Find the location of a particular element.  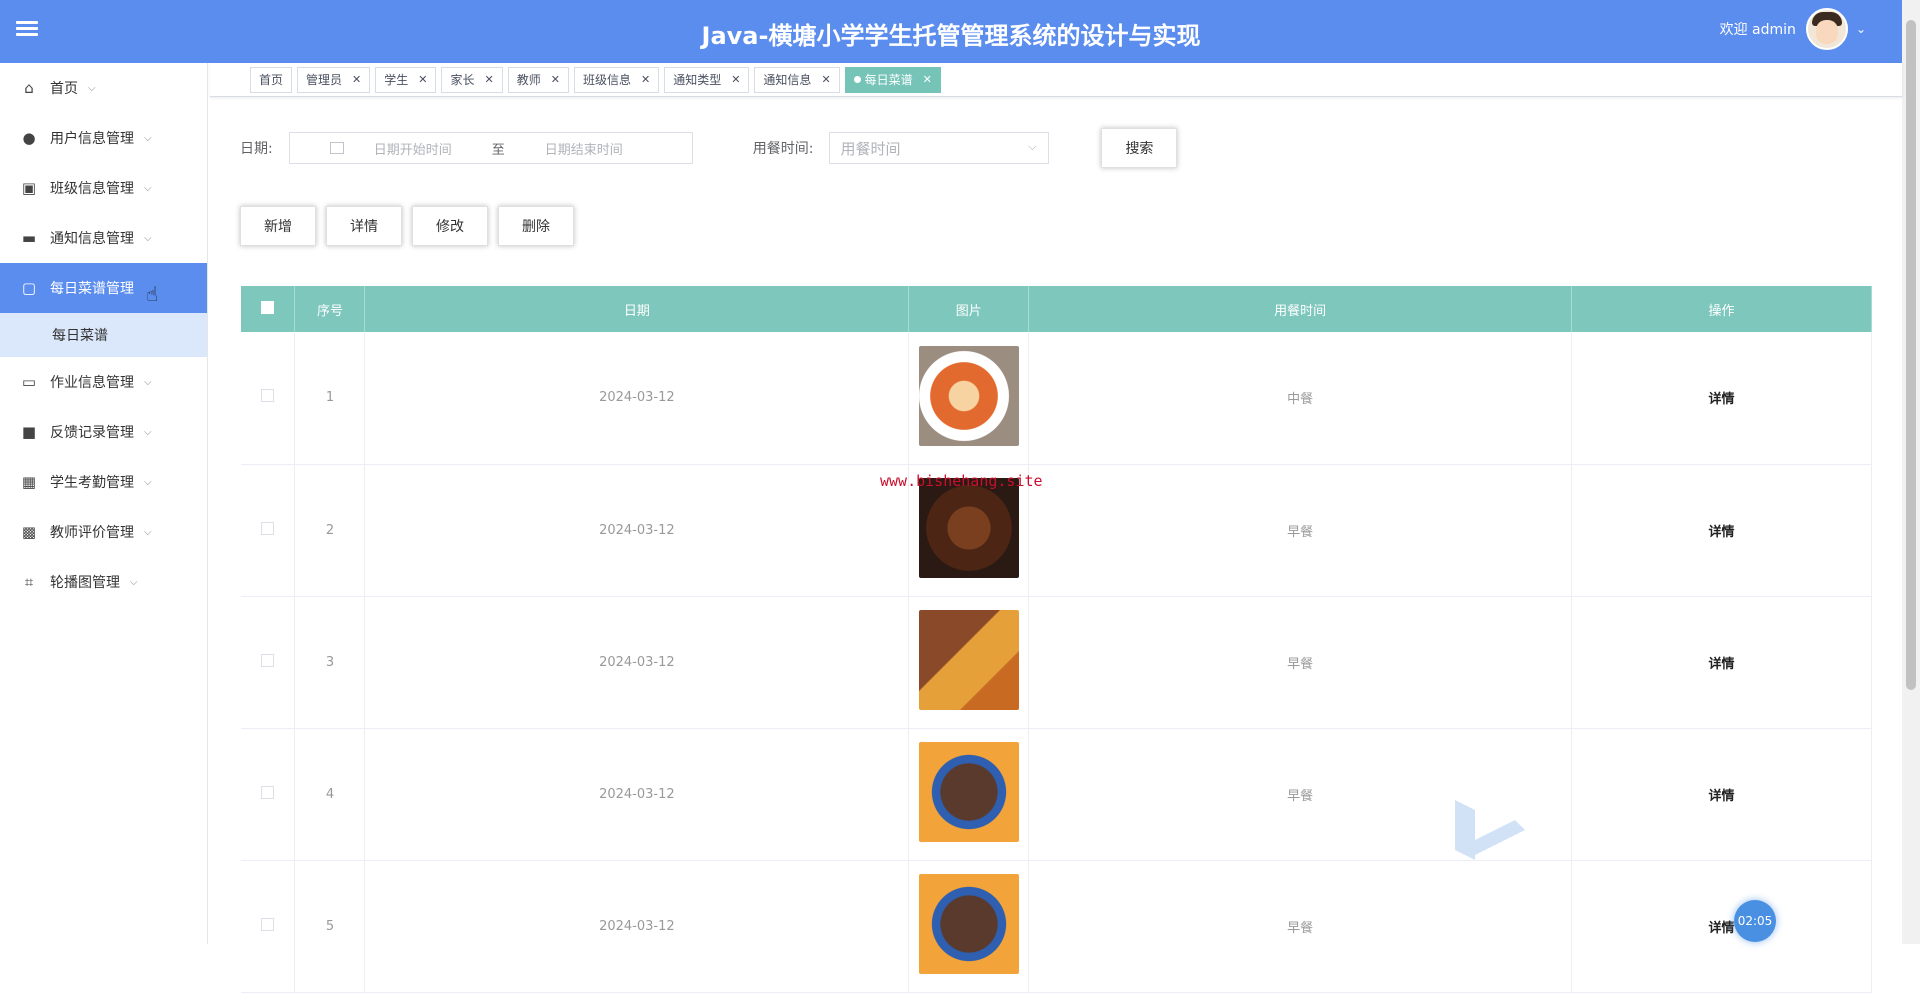

table-row: 3 2024-03-12 早餐 详情 is located at coordinates (1056, 662).